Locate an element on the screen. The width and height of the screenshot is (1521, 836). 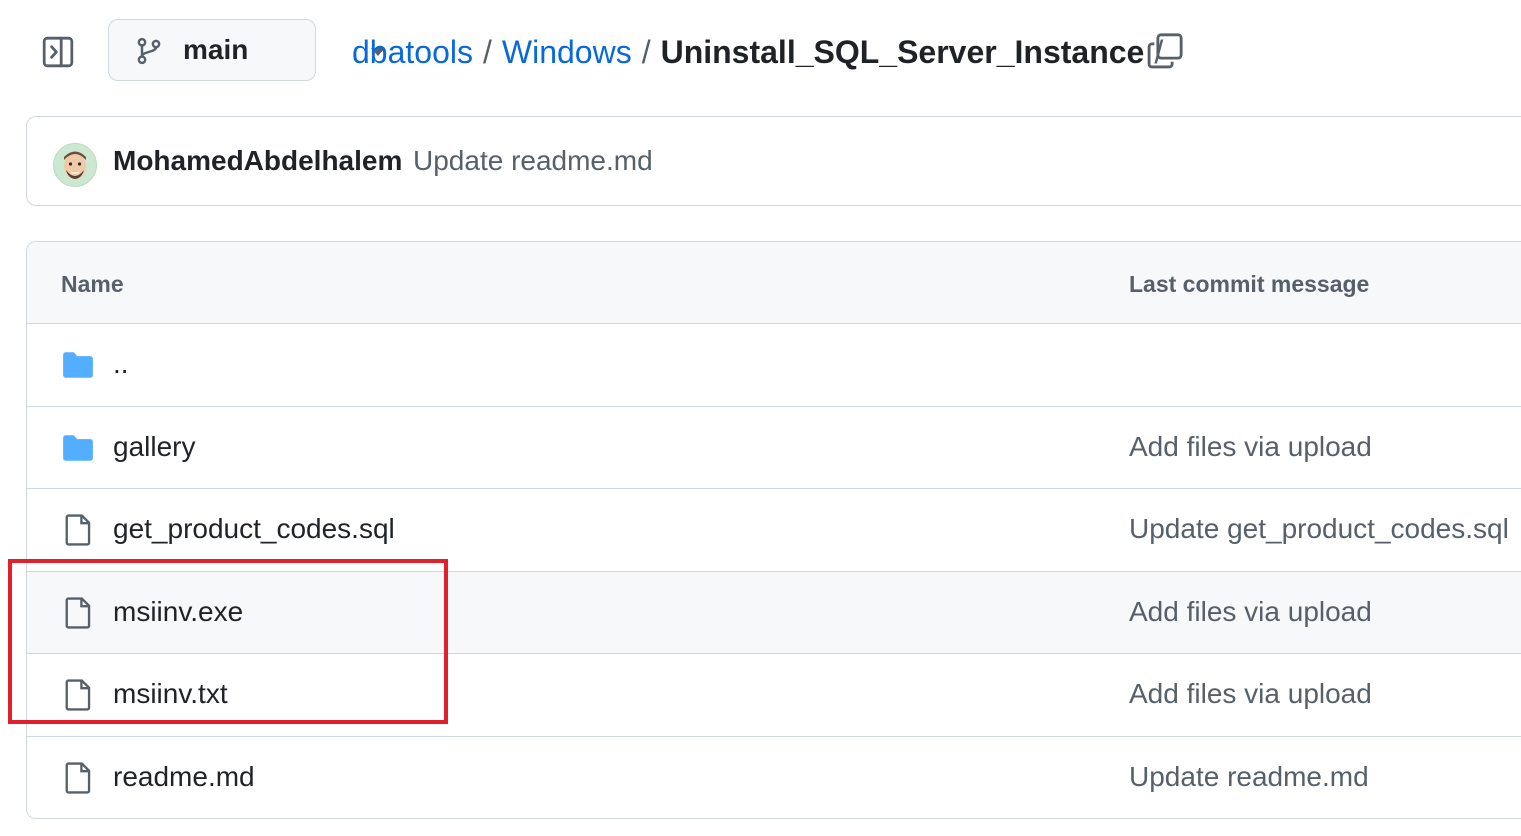
table-row: .. is located at coordinates (774, 365).